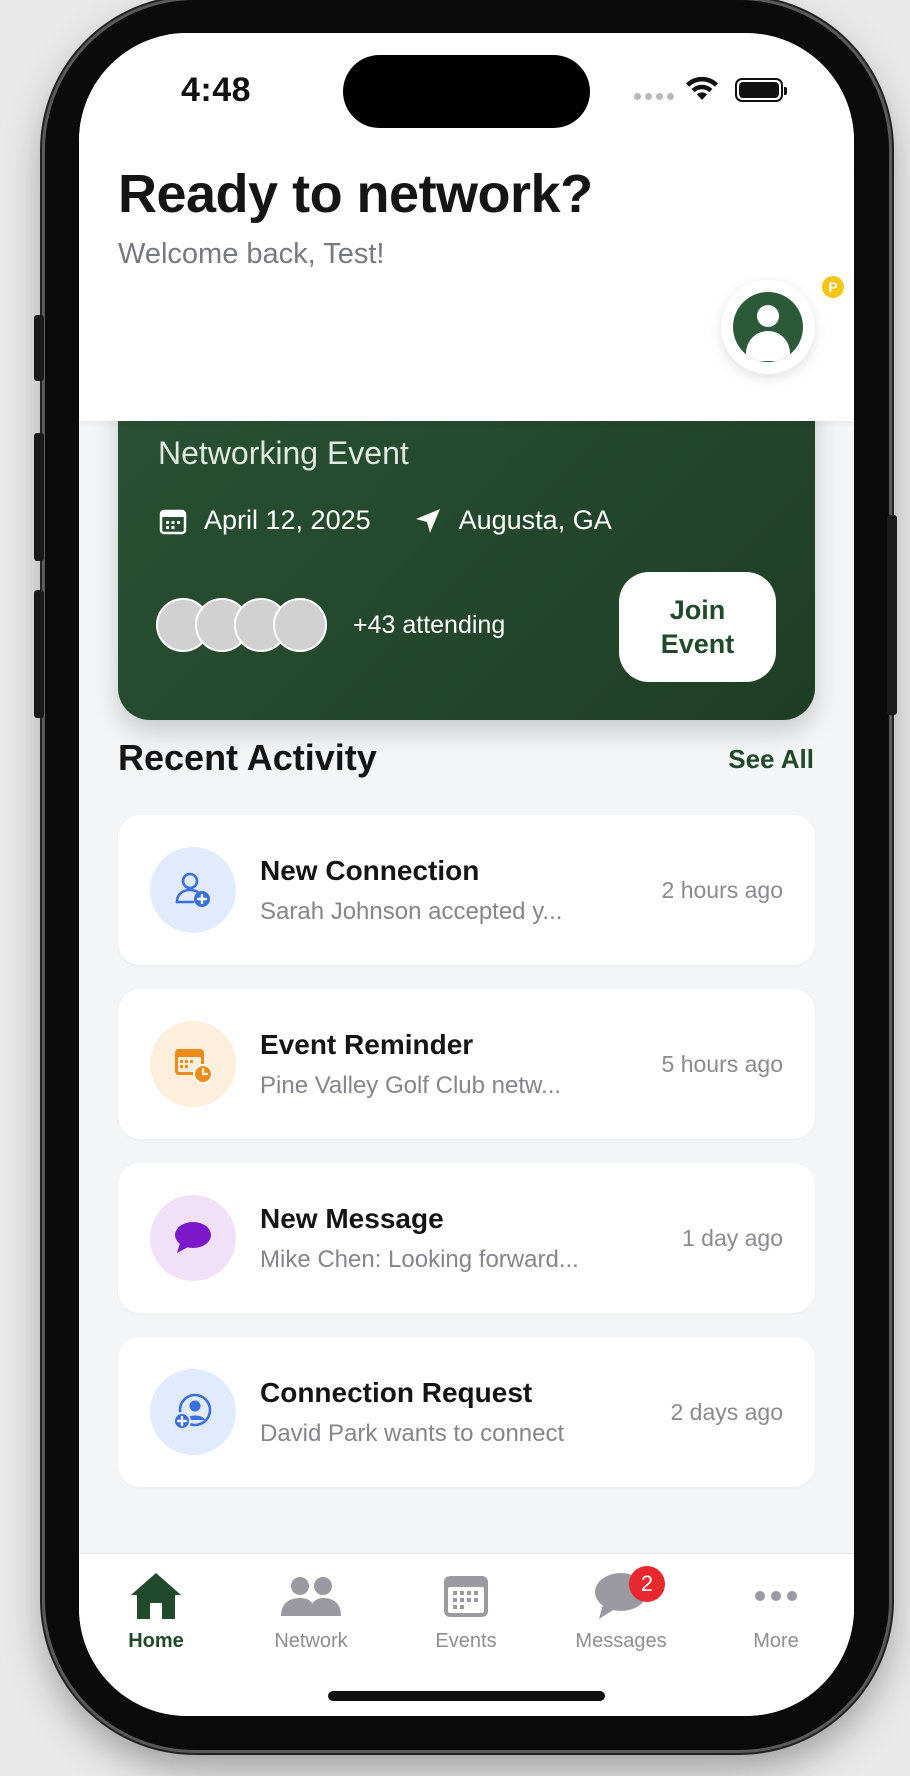 The image size is (910, 1776). Describe the element at coordinates (412, 1433) in the screenshot. I see `activity-description: David Park wants to connect` at that location.